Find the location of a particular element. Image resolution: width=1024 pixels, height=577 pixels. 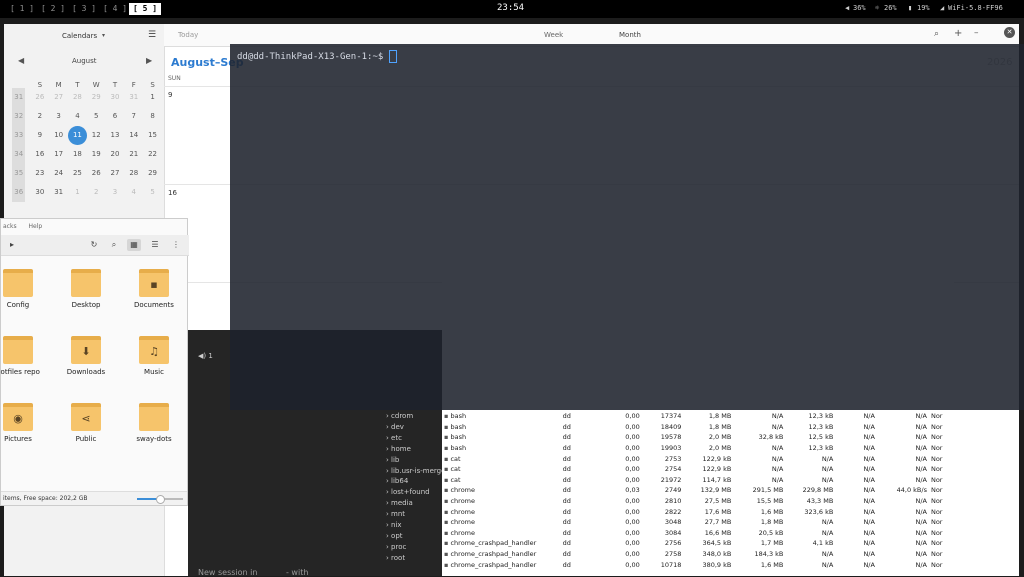

mini-day: 12 is located at coordinates (96, 135).